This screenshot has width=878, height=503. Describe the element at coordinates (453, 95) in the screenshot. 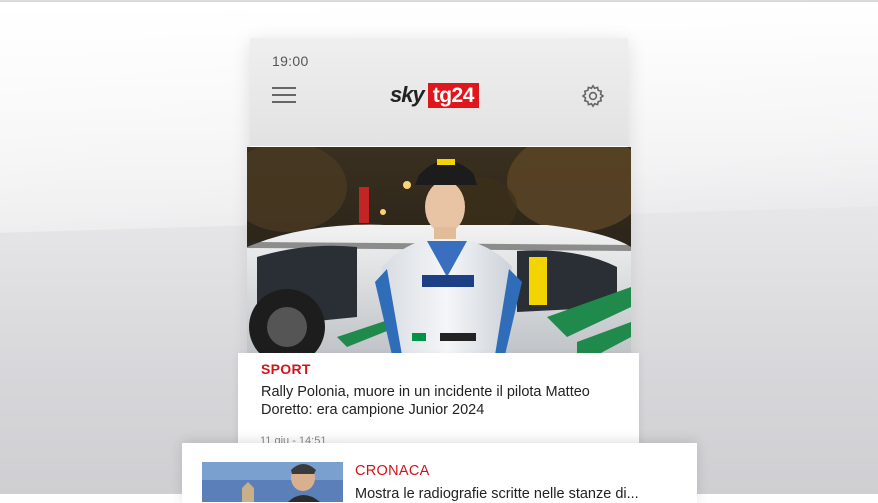

I see `logo-tg24-text: tg24` at that location.